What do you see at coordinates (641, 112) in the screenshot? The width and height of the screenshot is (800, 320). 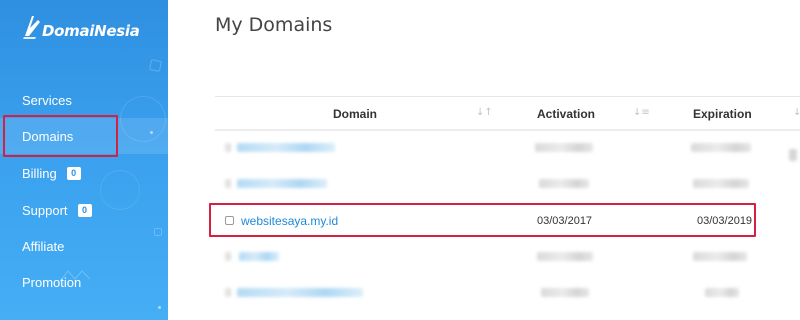 I see `sort-descending-icon: ↓≡` at bounding box center [641, 112].